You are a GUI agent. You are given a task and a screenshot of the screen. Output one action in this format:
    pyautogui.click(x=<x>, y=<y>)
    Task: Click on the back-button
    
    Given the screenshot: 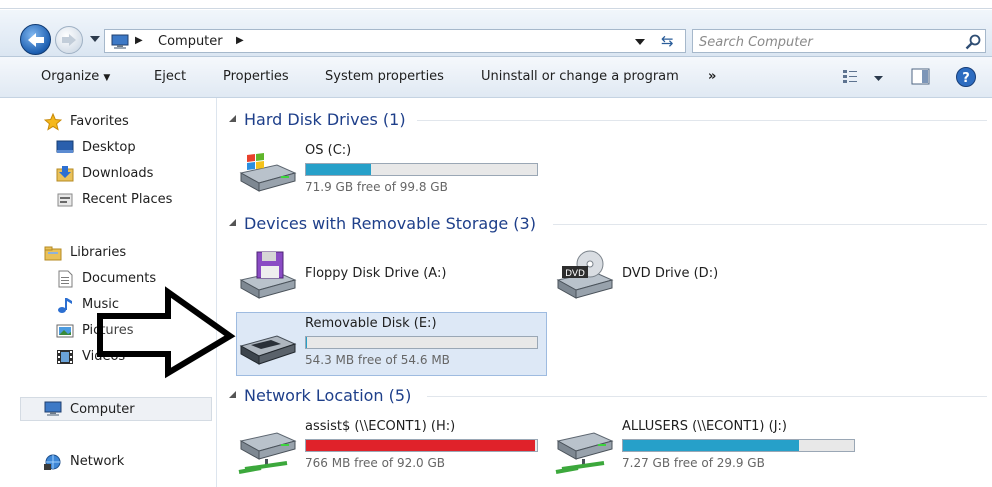 What is the action you would take?
    pyautogui.click(x=35, y=39)
    